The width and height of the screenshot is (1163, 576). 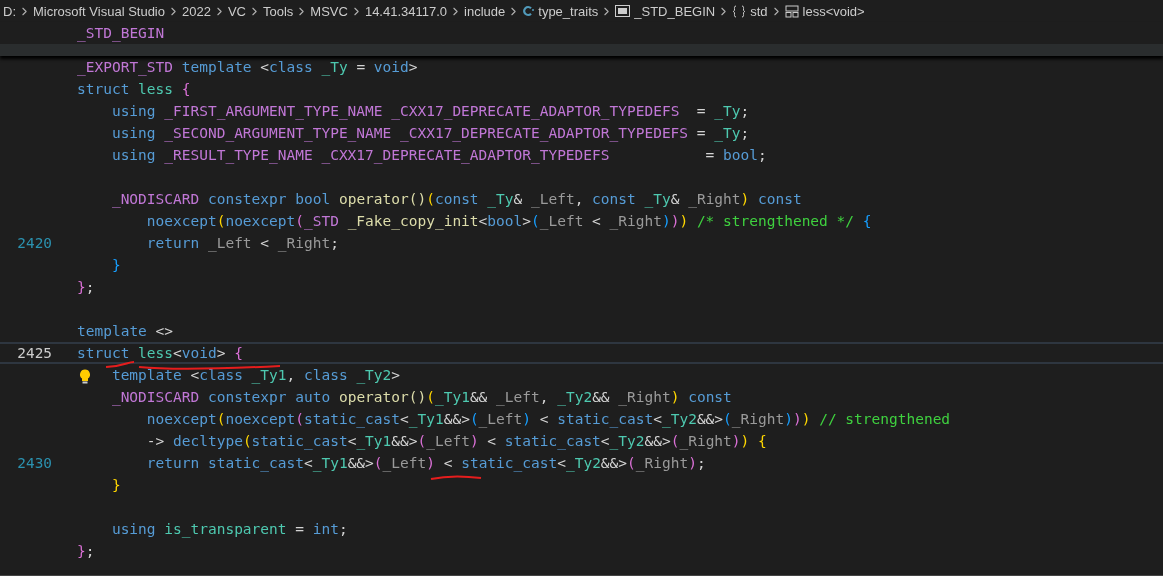 What do you see at coordinates (99, 11) in the screenshot?
I see `breadcrumb-item: Microsoft Visual Studio` at bounding box center [99, 11].